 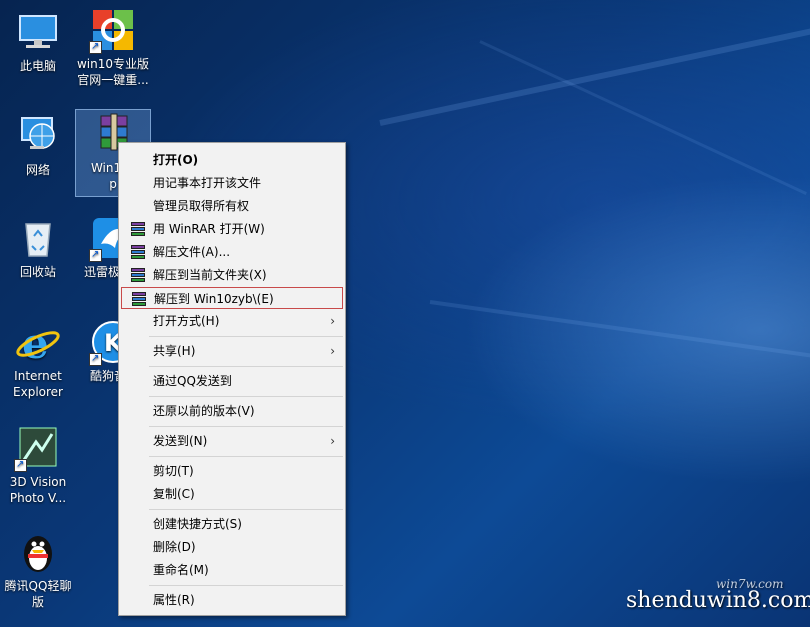 I want to click on menu-item-open: 打开(O), so click(x=232, y=160).